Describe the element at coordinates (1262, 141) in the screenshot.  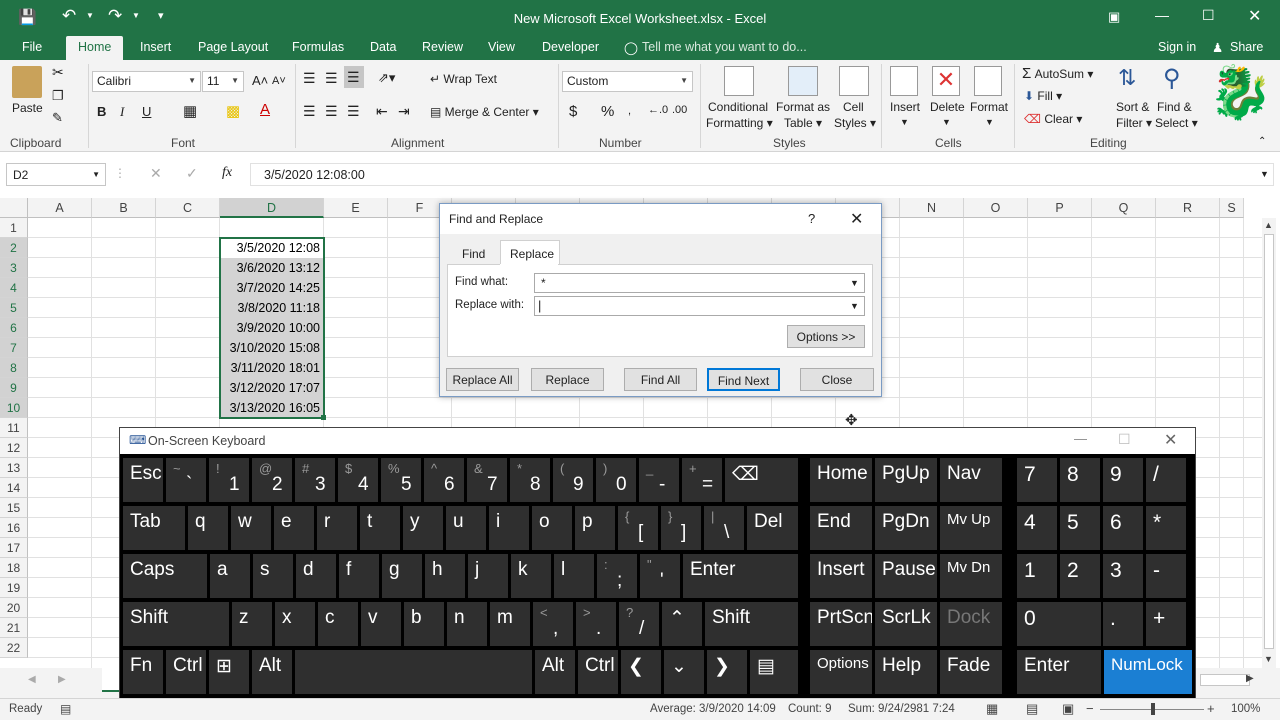
I see `collapse-ribbon-icon: ⌃` at that location.